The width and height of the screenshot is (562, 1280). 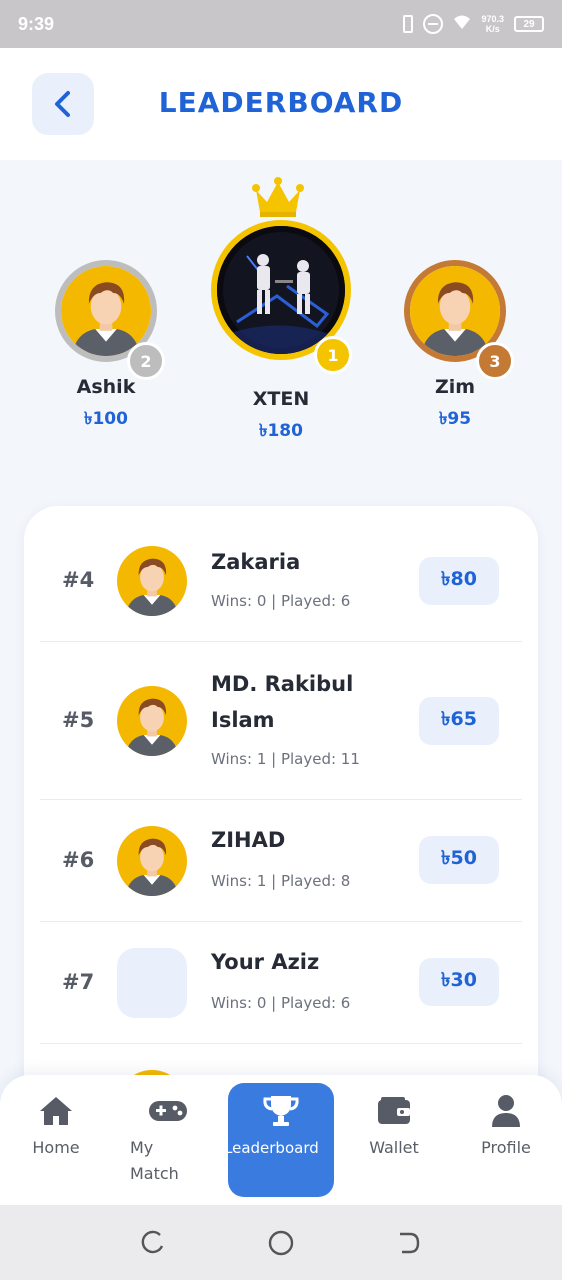 I want to click on bottom-nav: Home My Match Leaderboard Wallet Profile, so click(x=281, y=1140).